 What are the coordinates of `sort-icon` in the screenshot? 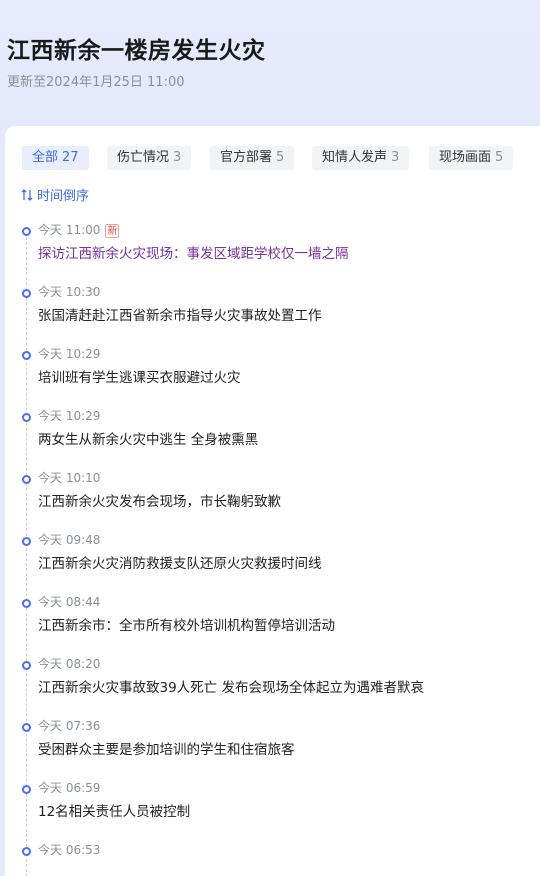 It's located at (27, 195).